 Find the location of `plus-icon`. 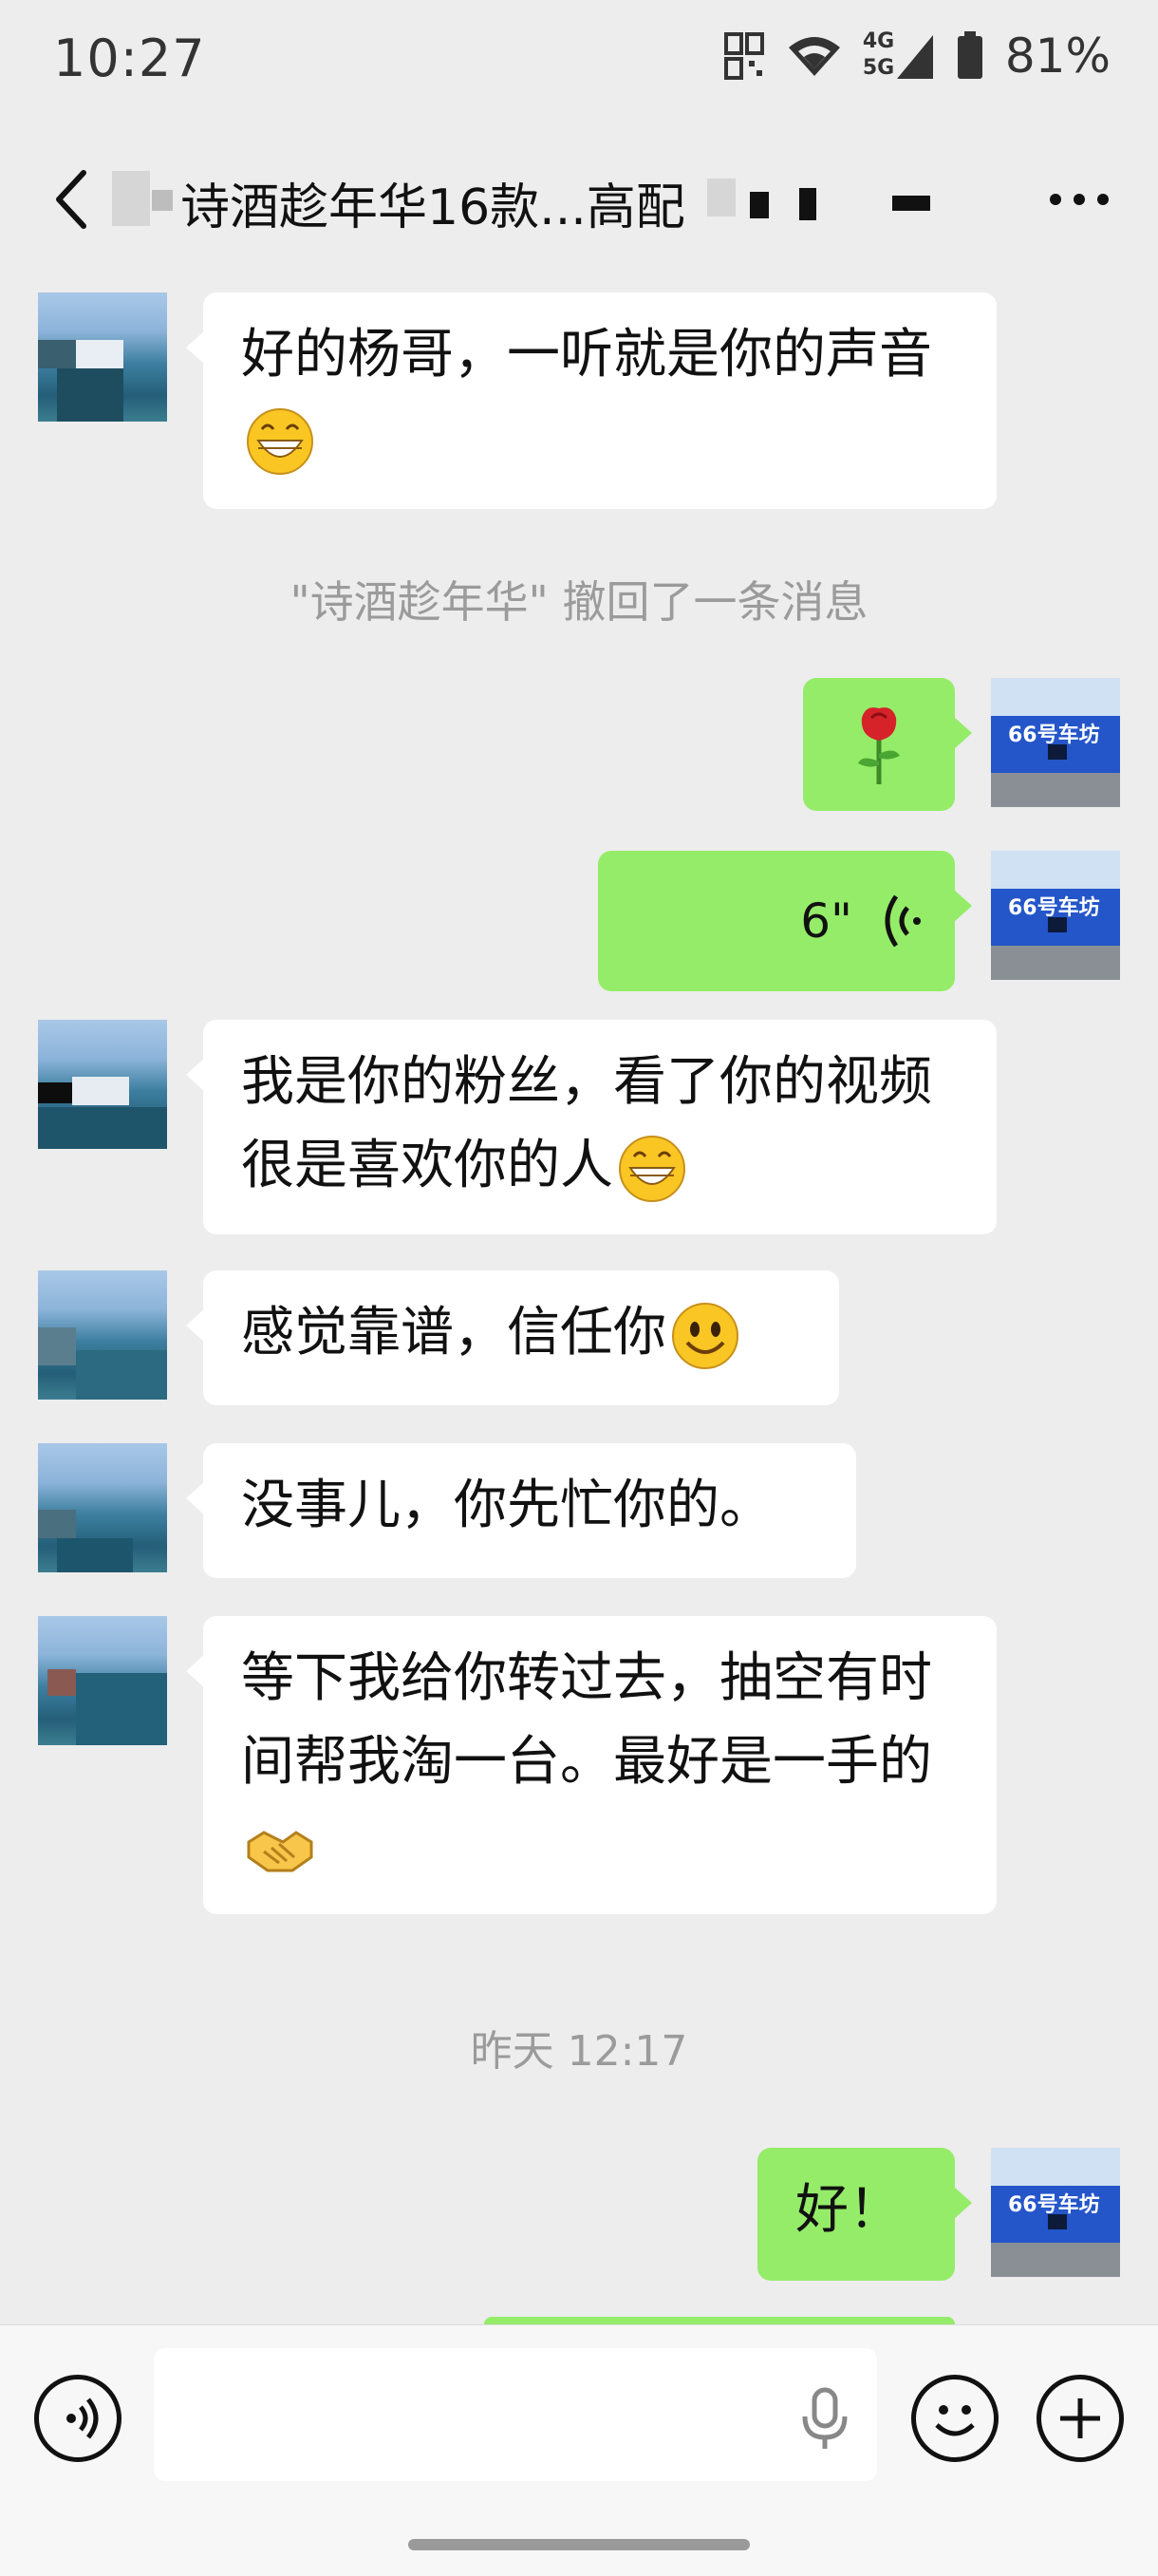

plus-icon is located at coordinates (1080, 2418).